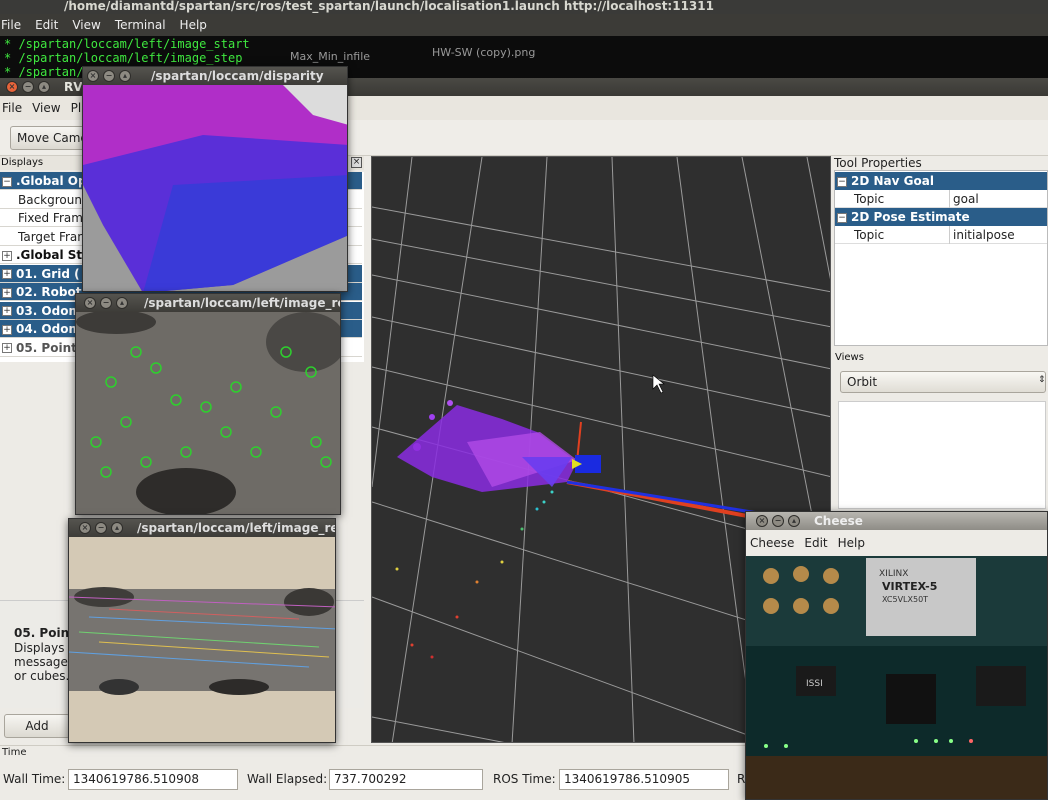  Describe the element at coordinates (208, 412) in the screenshot. I see `feature-tracks-image` at that location.